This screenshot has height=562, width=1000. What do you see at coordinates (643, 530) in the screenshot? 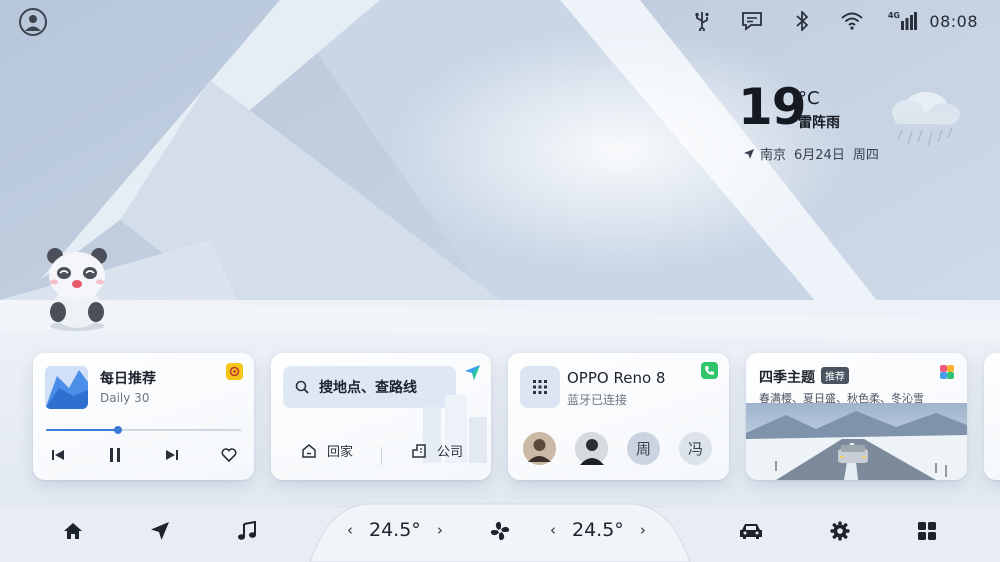
I see `passenger-temp-increase: ›` at bounding box center [643, 530].